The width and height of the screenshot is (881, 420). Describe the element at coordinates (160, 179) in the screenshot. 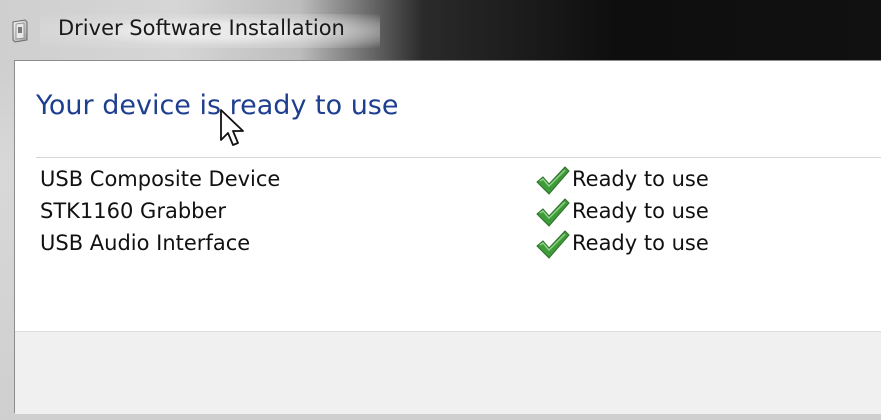

I see `device-name: USB Composite Device` at that location.